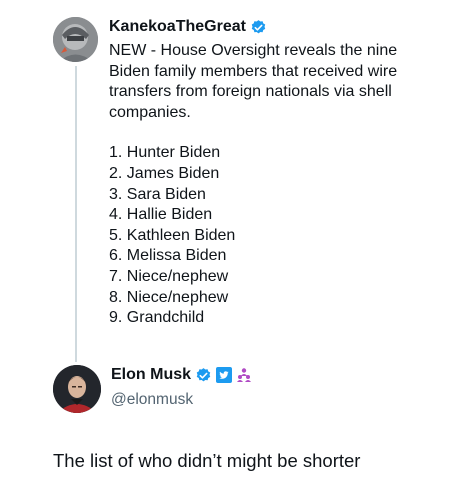 The image size is (463, 500). Describe the element at coordinates (169, 276) in the screenshot. I see `list-item: 7. Niece/nephew` at that location.